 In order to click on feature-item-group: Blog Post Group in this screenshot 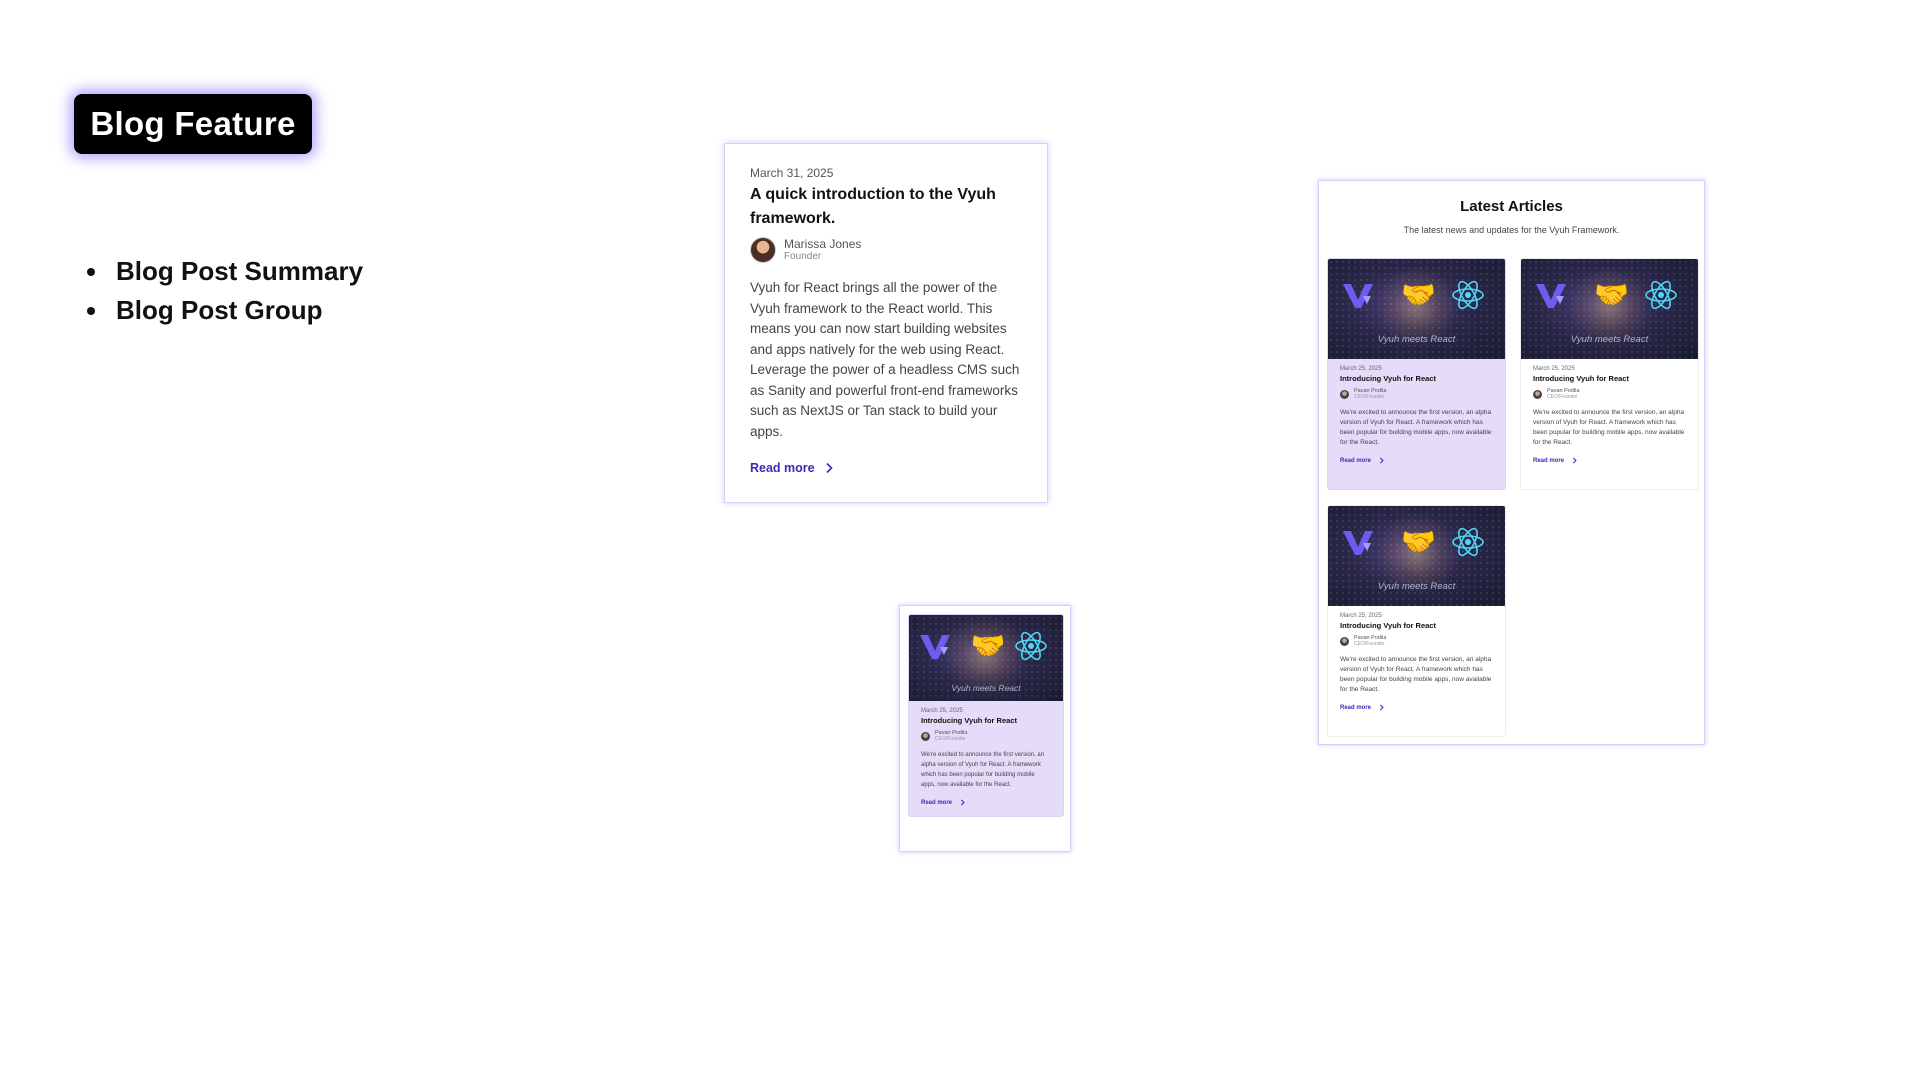, I will do `click(236, 310)`.